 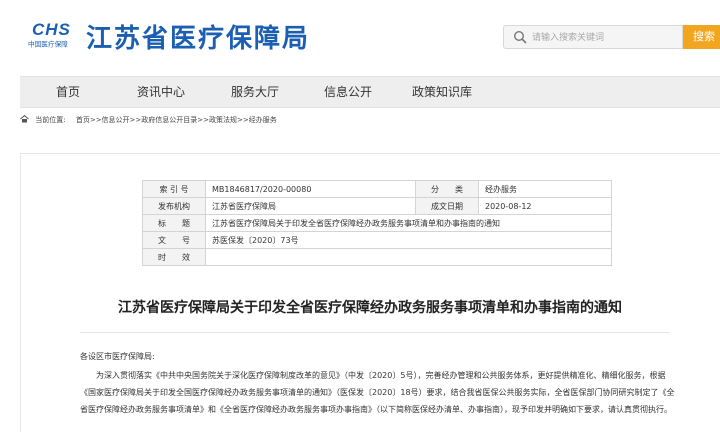 What do you see at coordinates (174, 240) in the screenshot?
I see `docno-label: 文 号` at bounding box center [174, 240].